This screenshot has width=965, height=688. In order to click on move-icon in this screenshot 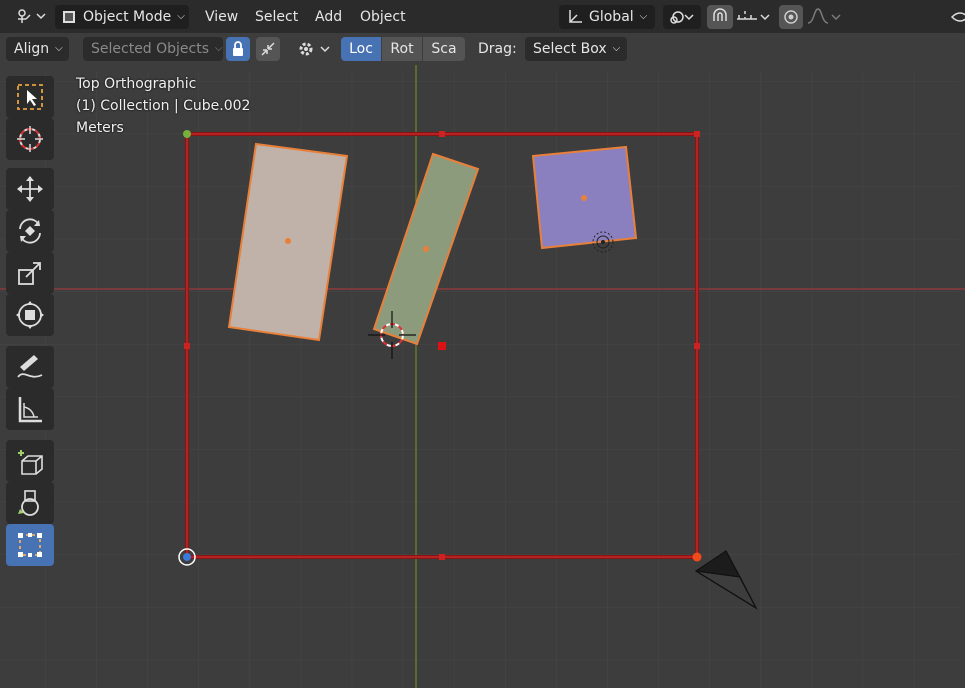, I will do `click(30, 189)`.